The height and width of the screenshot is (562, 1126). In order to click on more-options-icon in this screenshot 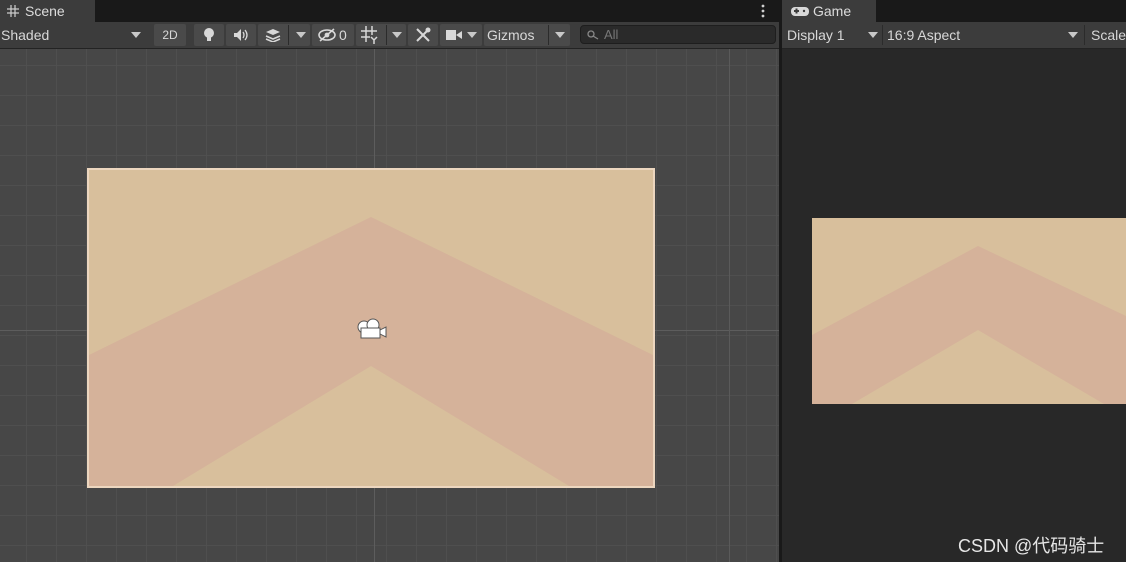, I will do `click(763, 11)`.